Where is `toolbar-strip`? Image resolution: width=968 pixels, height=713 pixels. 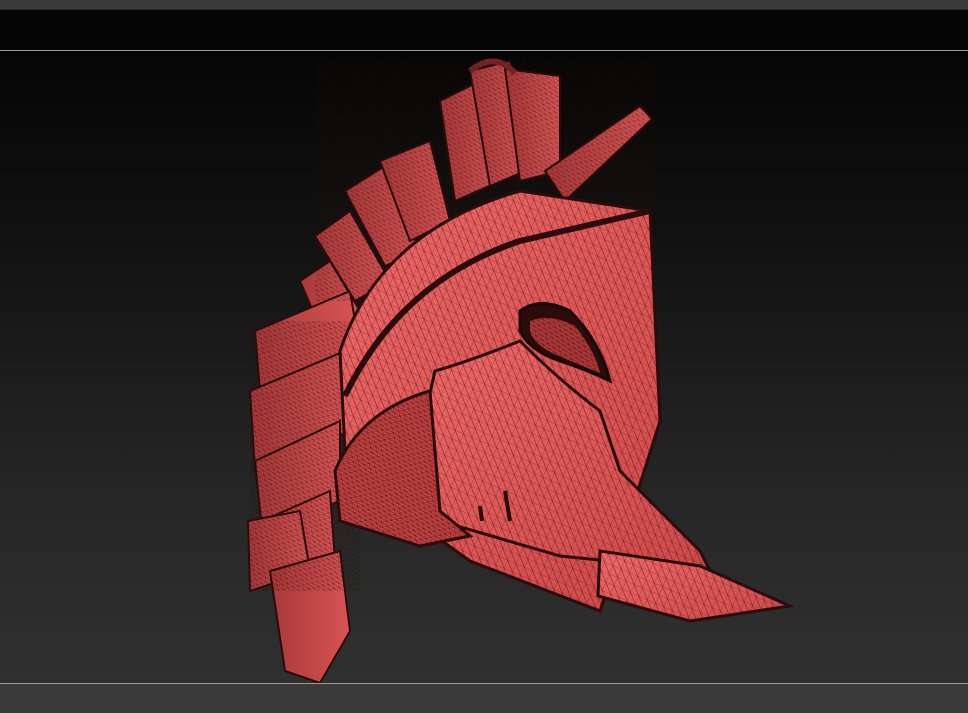
toolbar-strip is located at coordinates (484, 30).